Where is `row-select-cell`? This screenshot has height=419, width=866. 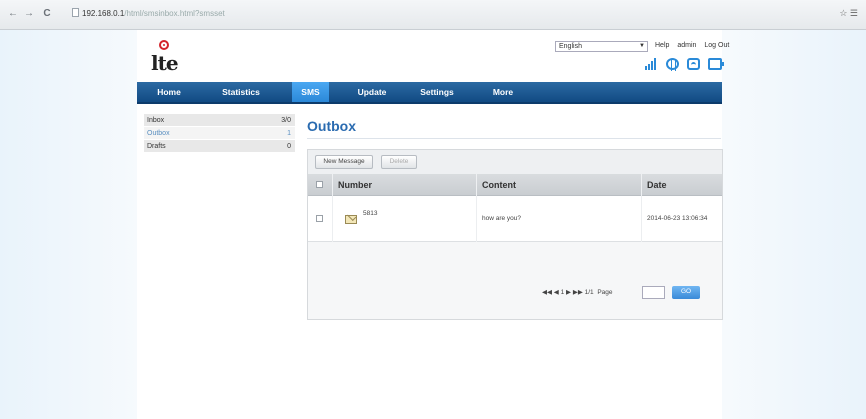
row-select-cell is located at coordinates (320, 219).